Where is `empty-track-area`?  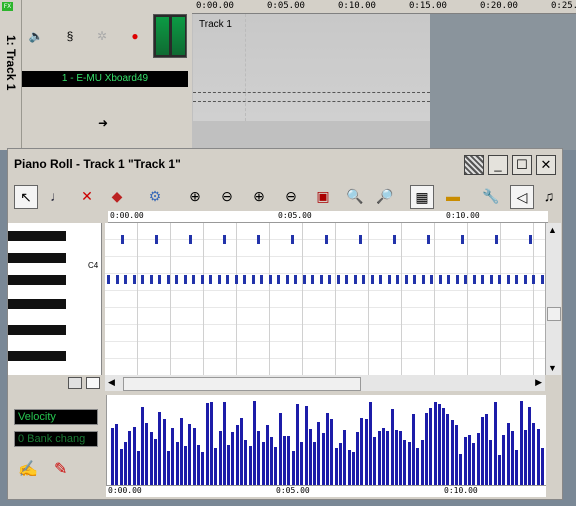
empty-track-area is located at coordinates (503, 82).